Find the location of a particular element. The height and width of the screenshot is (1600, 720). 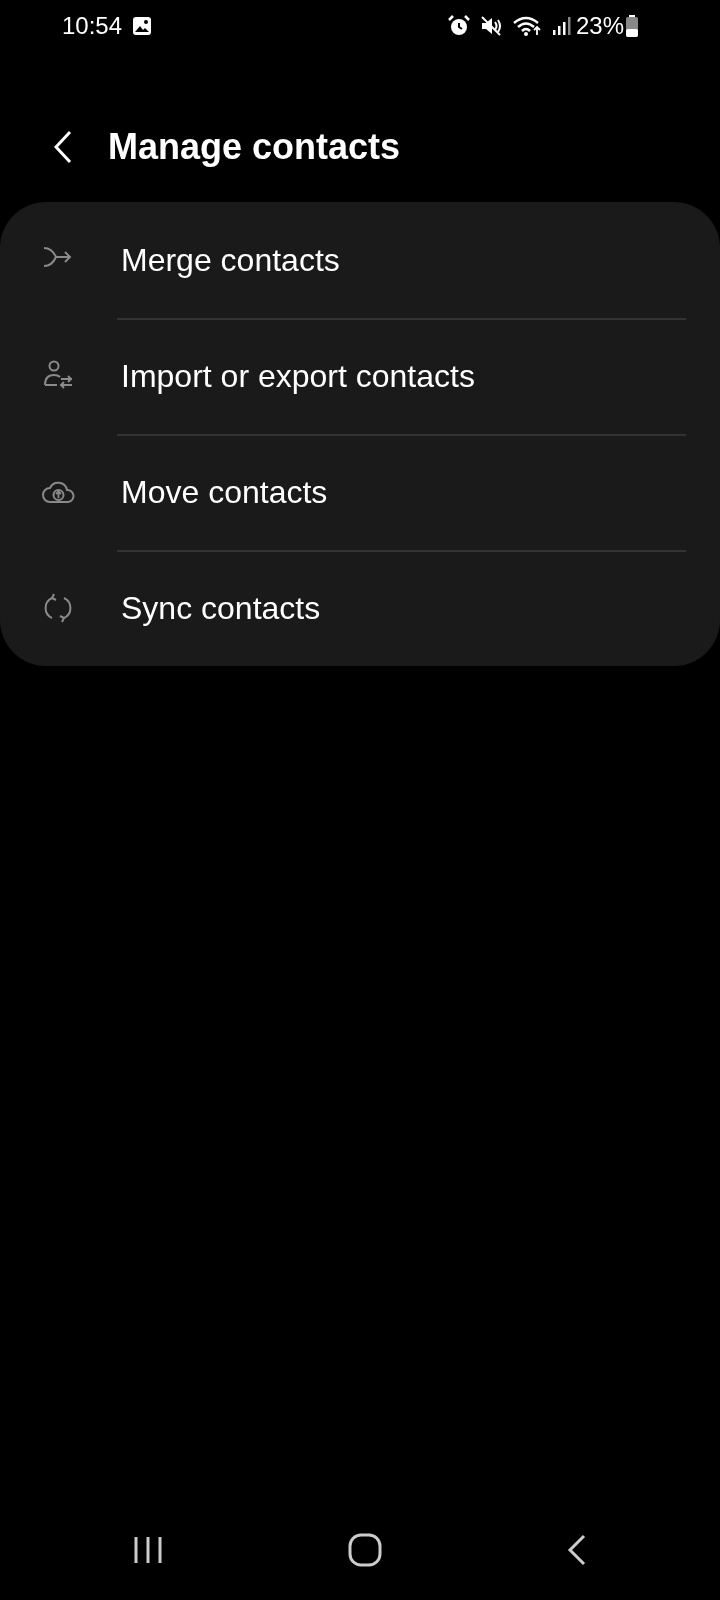

menu-item: Sync contacts is located at coordinates (360, 608).